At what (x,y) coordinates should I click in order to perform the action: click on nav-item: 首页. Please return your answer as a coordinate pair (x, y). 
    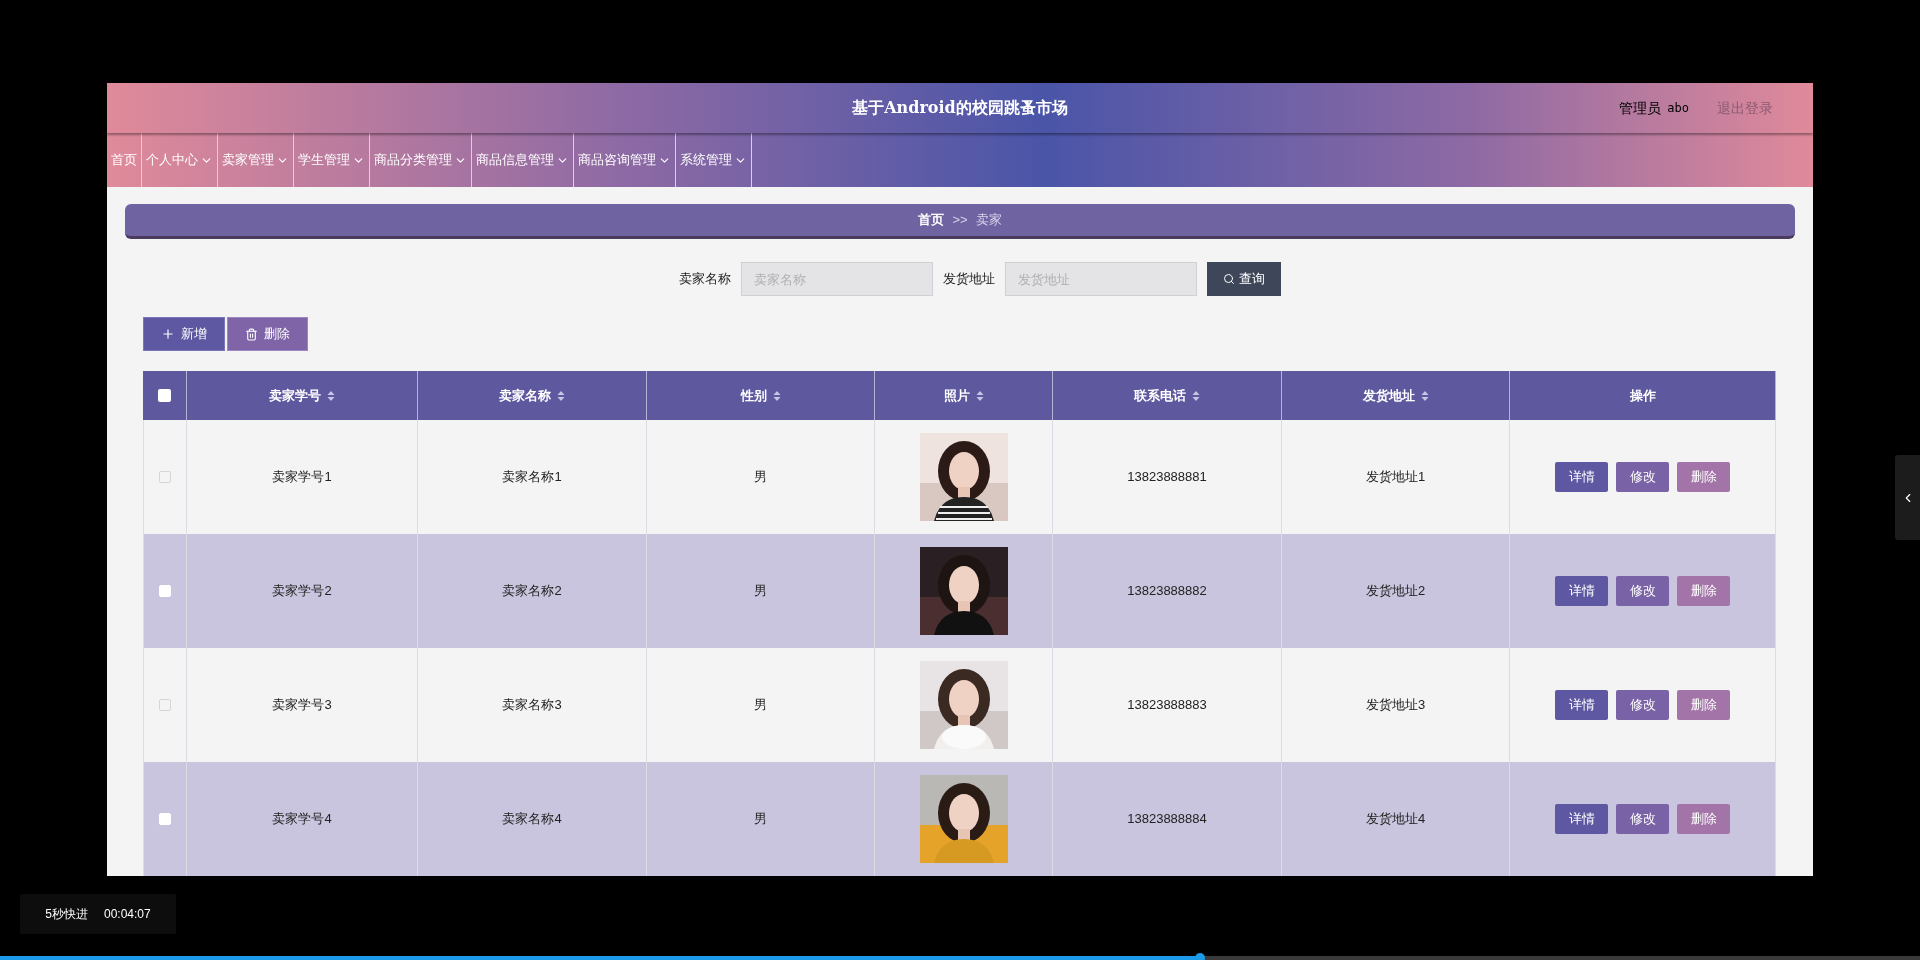
    Looking at the image, I should click on (124, 160).